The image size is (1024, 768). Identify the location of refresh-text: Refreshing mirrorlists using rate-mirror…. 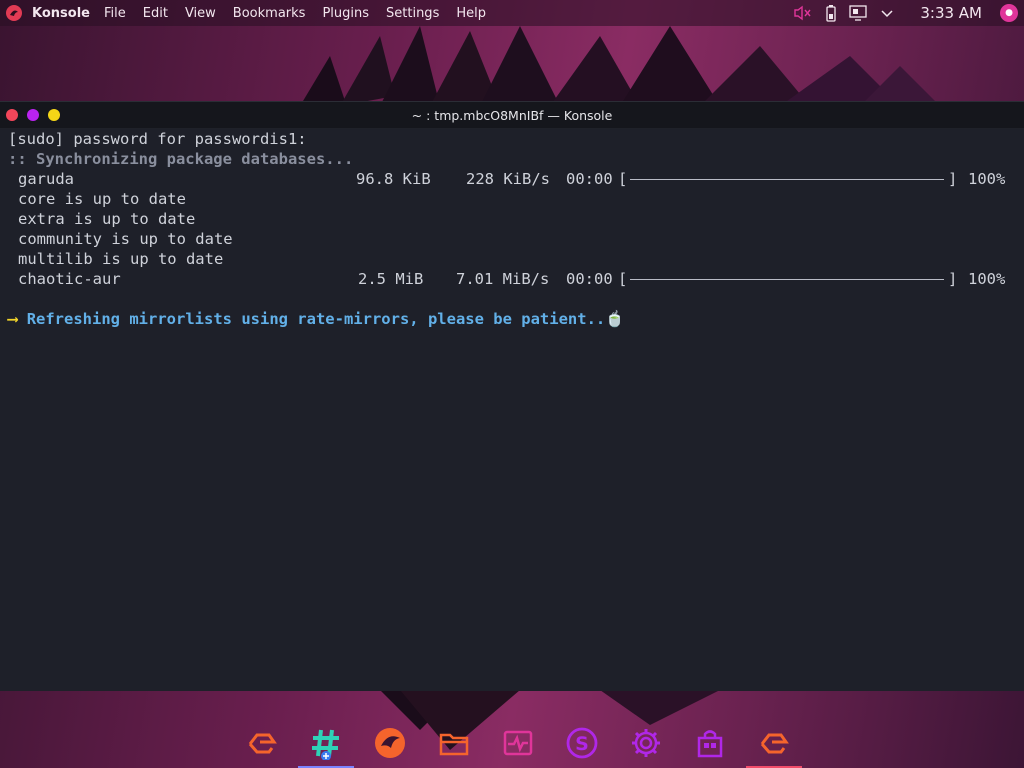
(316, 319).